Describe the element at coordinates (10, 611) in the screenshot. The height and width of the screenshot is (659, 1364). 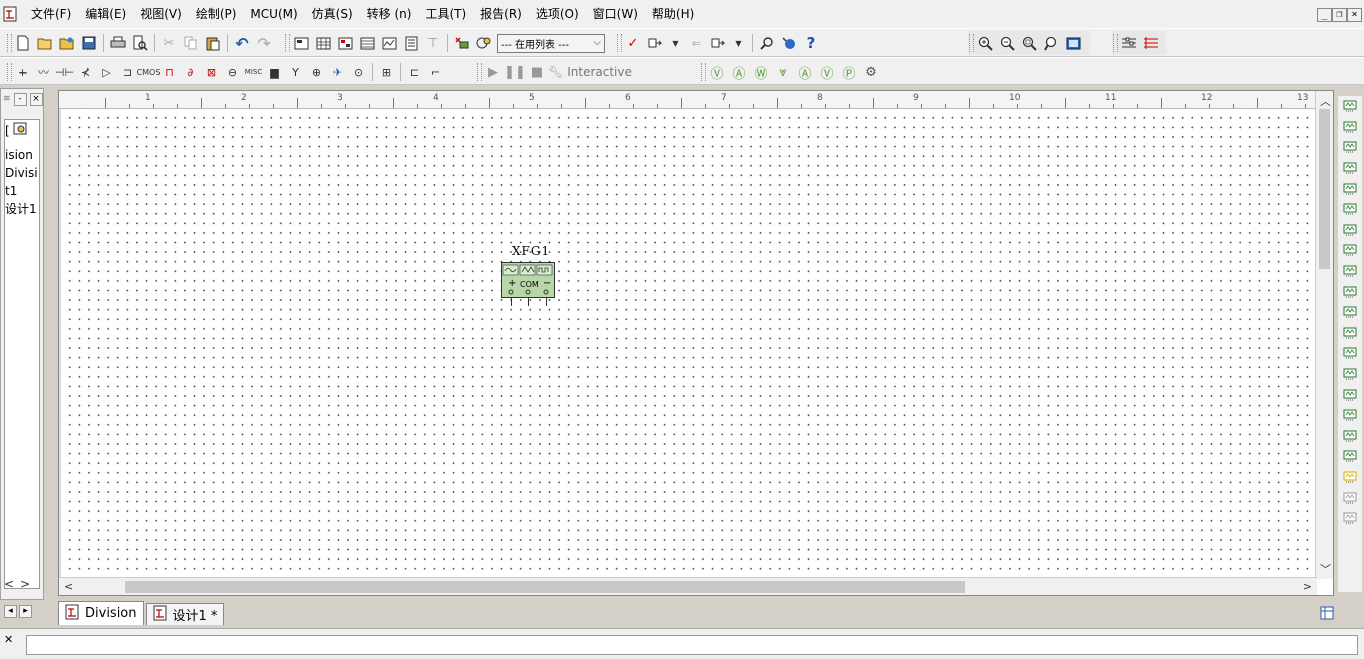
I see `tab-scroll-left-icon: ◂` at that location.